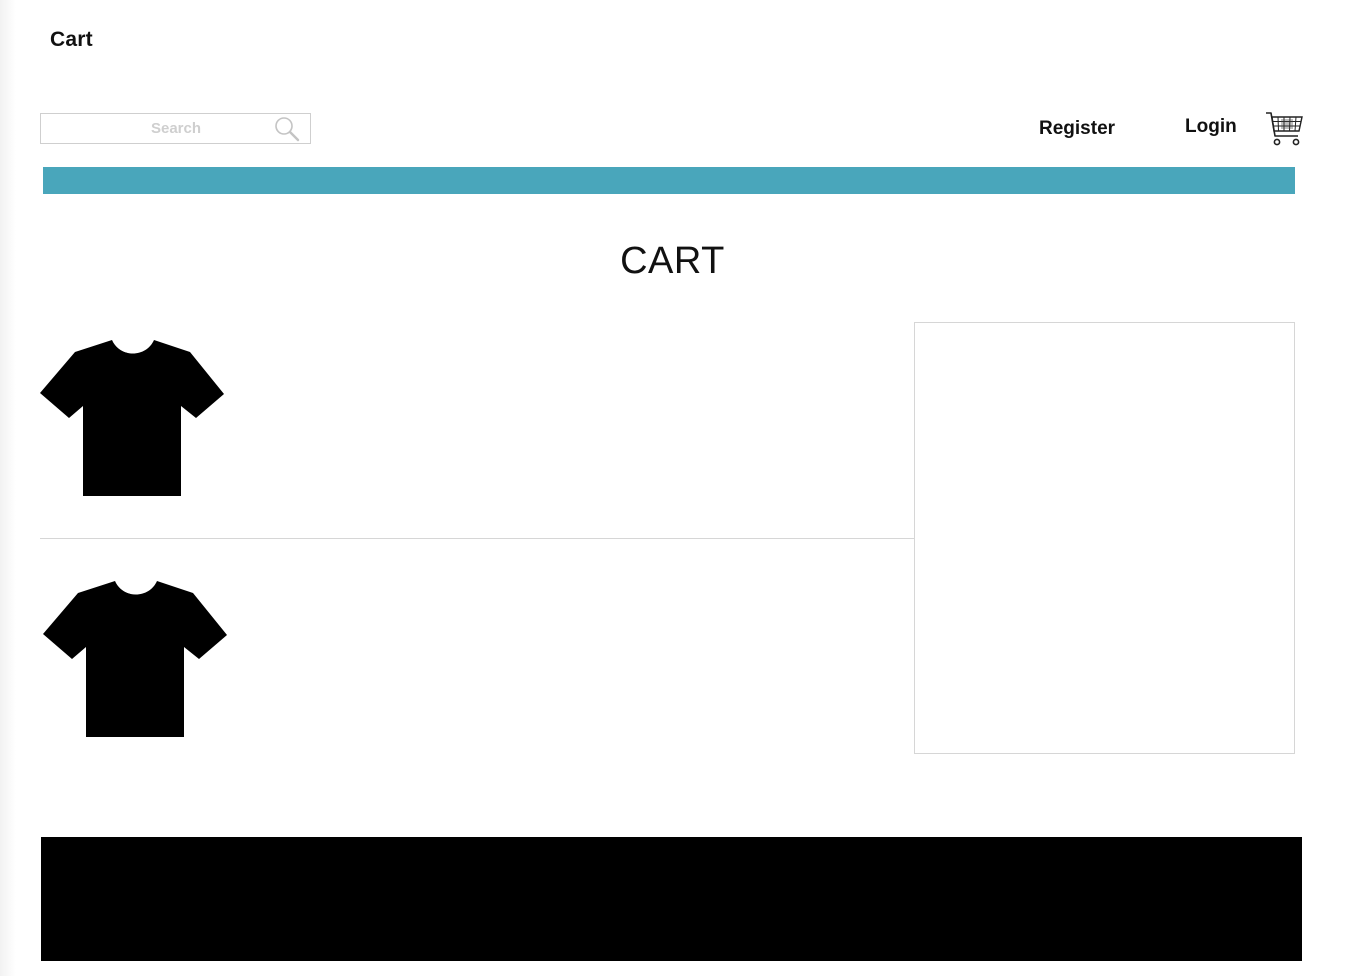 The width and height of the screenshot is (1372, 976). I want to click on footer, so click(671, 899).